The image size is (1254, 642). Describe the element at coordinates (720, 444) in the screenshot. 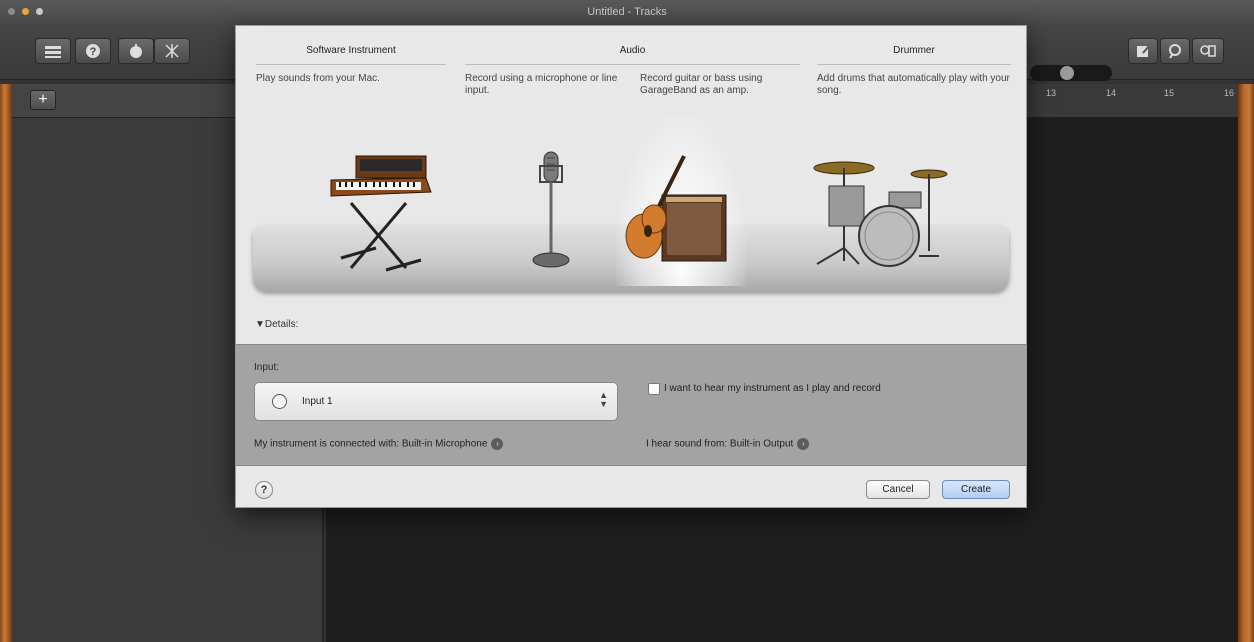

I see `output-connection-label: I hear sound from: Built-in Output` at that location.